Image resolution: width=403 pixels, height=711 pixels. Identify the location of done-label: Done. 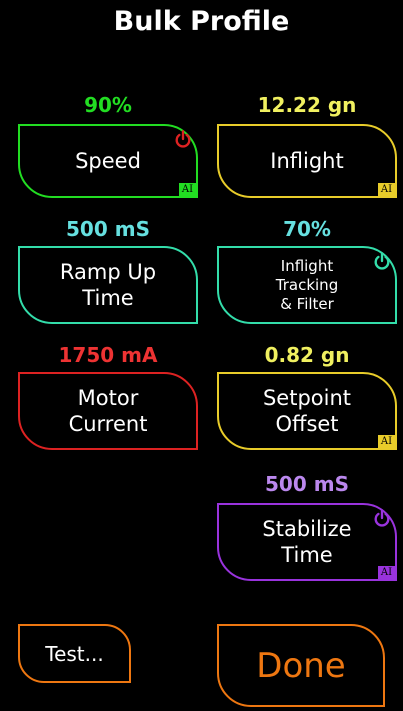
(301, 665).